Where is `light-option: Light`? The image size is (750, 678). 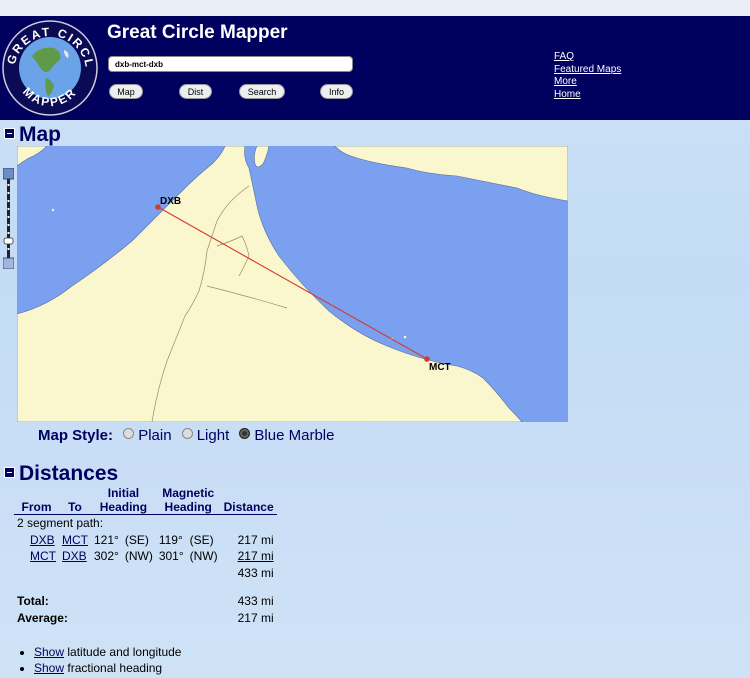
light-option: Light is located at coordinates (213, 435).